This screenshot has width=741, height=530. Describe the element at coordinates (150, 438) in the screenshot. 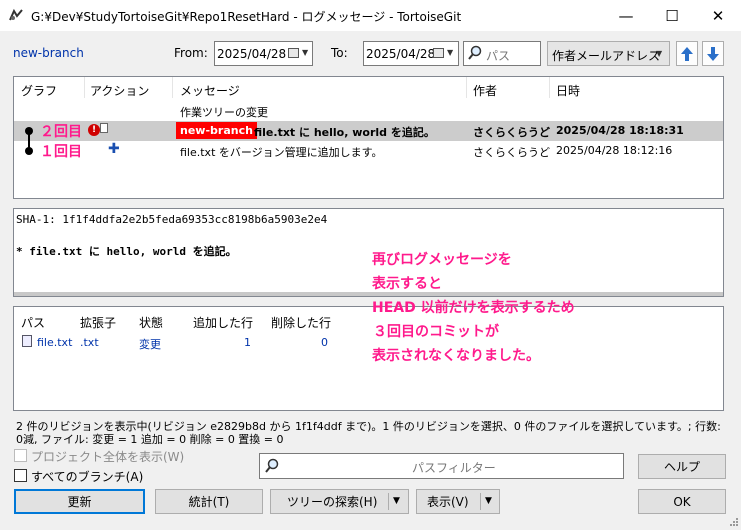

I see `status-line: 0減, ファイル: 変更 = 1 追加 = 0 削除 = 0 置換 = 0` at that location.